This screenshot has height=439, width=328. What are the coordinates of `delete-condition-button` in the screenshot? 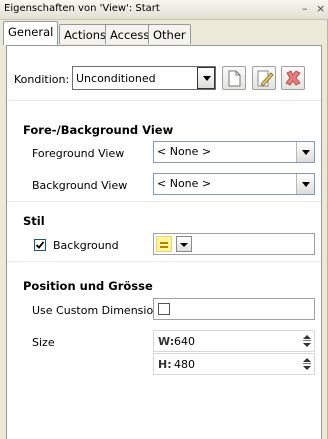 It's located at (293, 78).